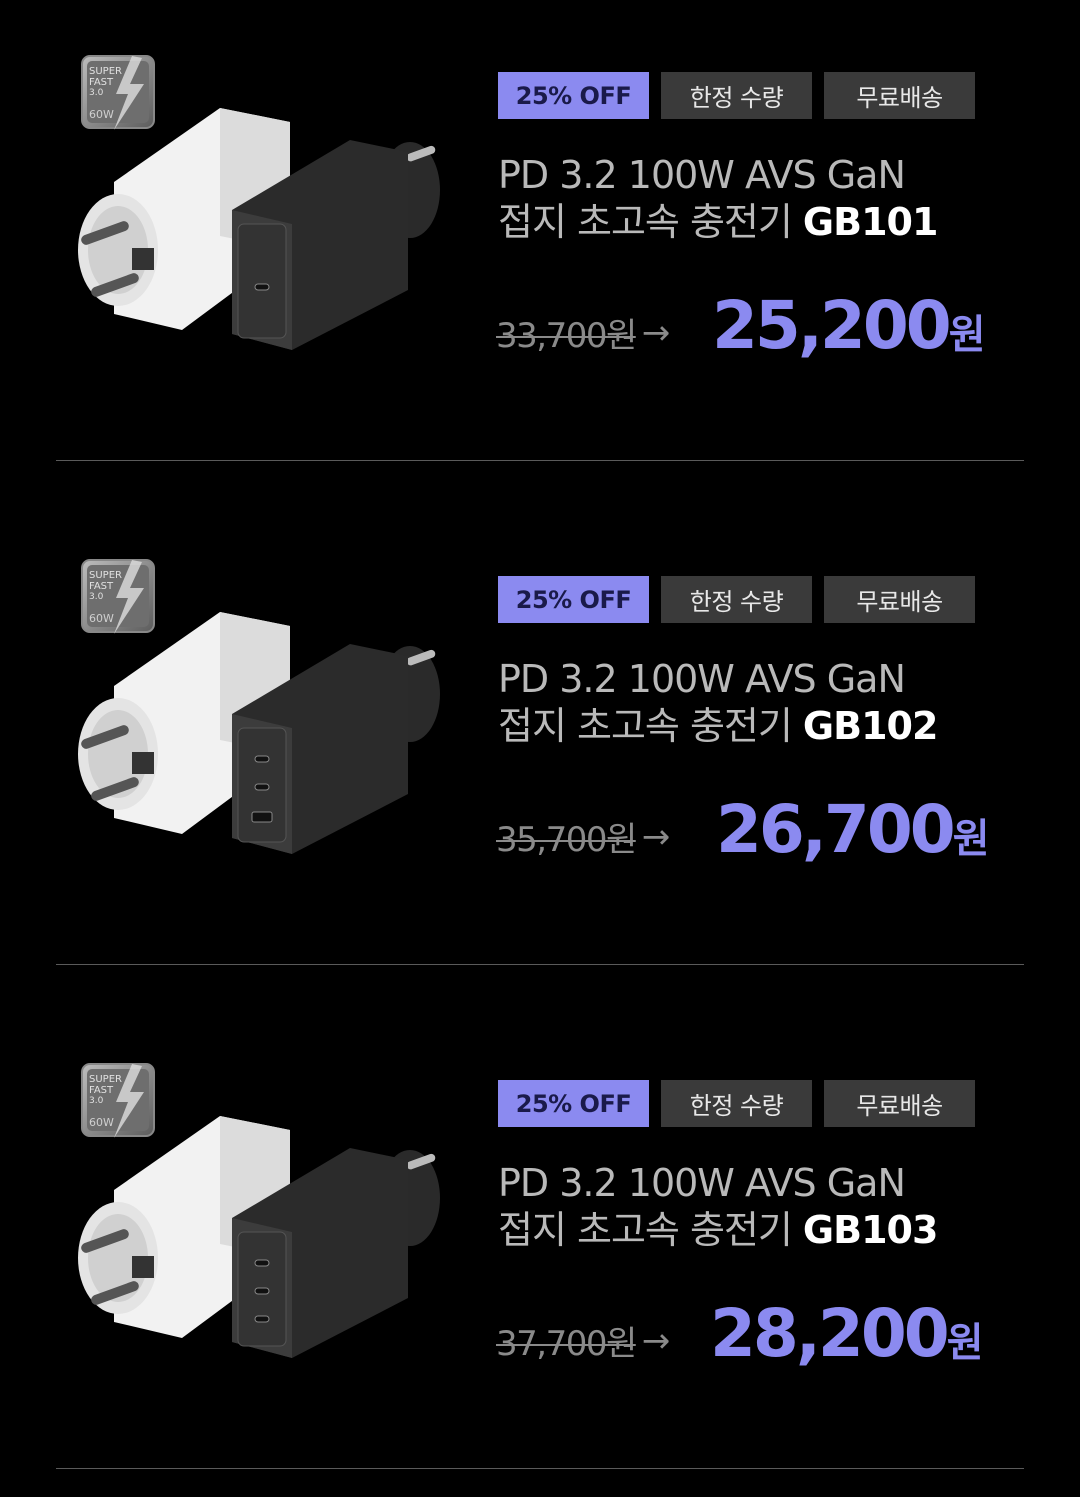 This screenshot has height=1497, width=1080. What do you see at coordinates (566, 336) in the screenshot?
I see `original-price: 33,700원` at bounding box center [566, 336].